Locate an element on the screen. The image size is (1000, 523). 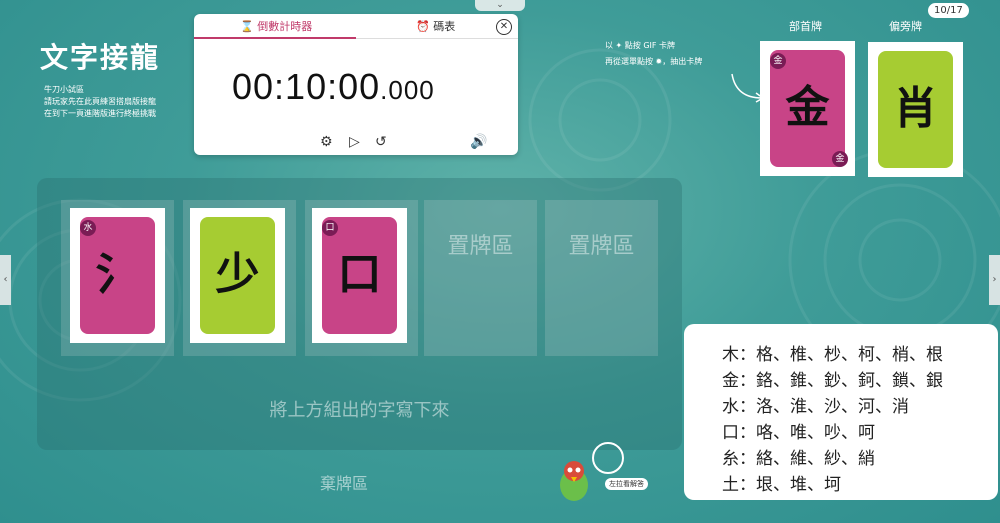
radical-card: 金 金 金 is located at coordinates (807, 108).